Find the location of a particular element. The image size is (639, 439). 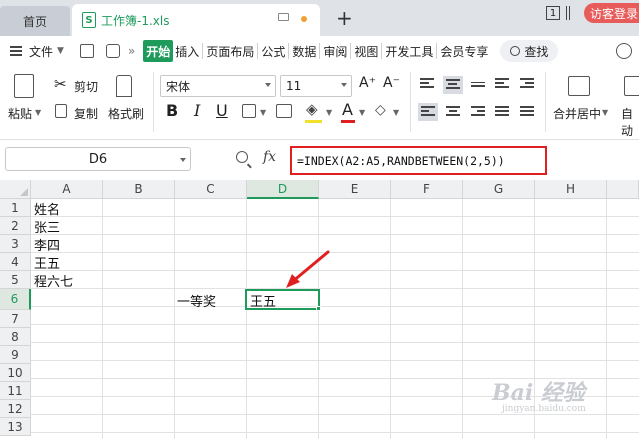

eraser-icon: ◇ is located at coordinates (380, 110).